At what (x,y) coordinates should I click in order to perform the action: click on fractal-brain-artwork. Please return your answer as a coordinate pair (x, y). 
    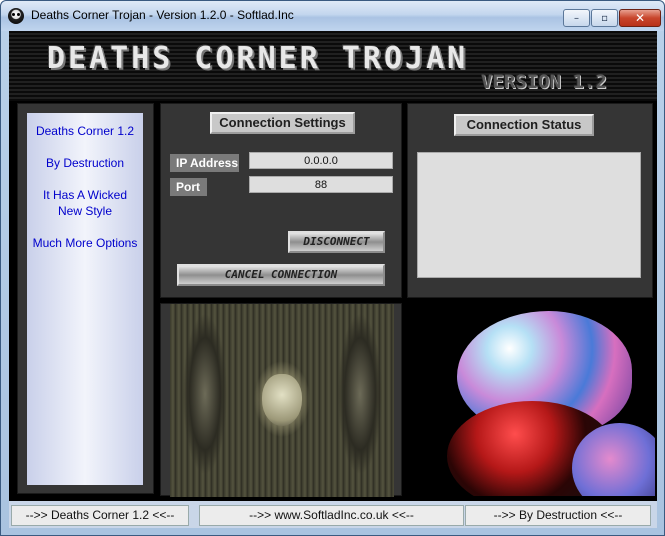
    Looking at the image, I should click on (531, 399).